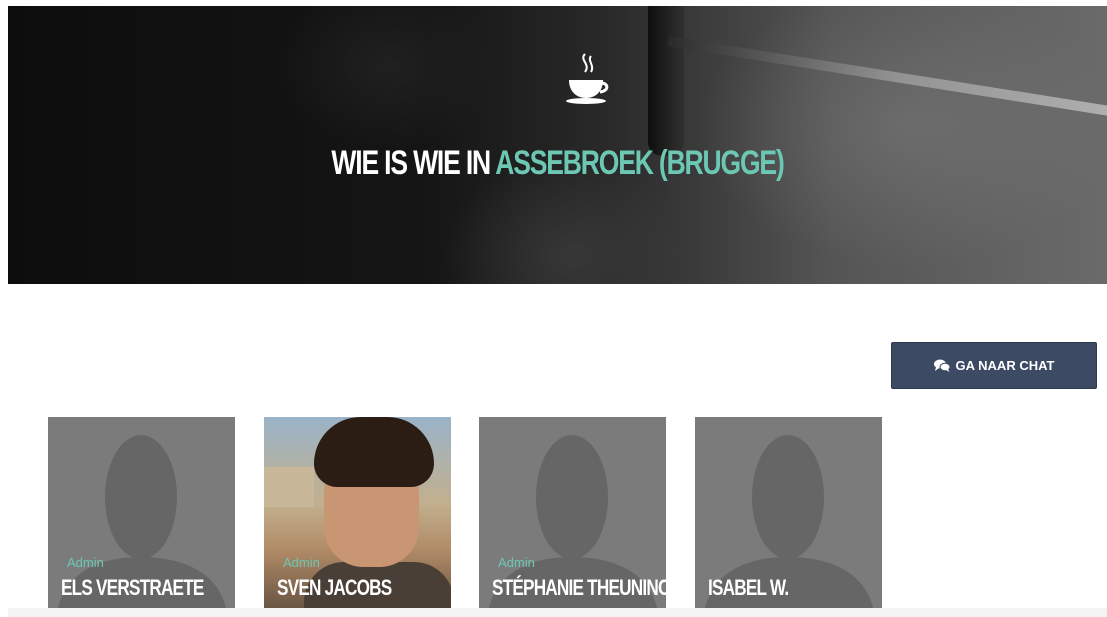 The width and height of the screenshot is (1107, 617). Describe the element at coordinates (572, 512) in the screenshot. I see `member-card: Admin STÉPHANIE THEUNINCK` at that location.